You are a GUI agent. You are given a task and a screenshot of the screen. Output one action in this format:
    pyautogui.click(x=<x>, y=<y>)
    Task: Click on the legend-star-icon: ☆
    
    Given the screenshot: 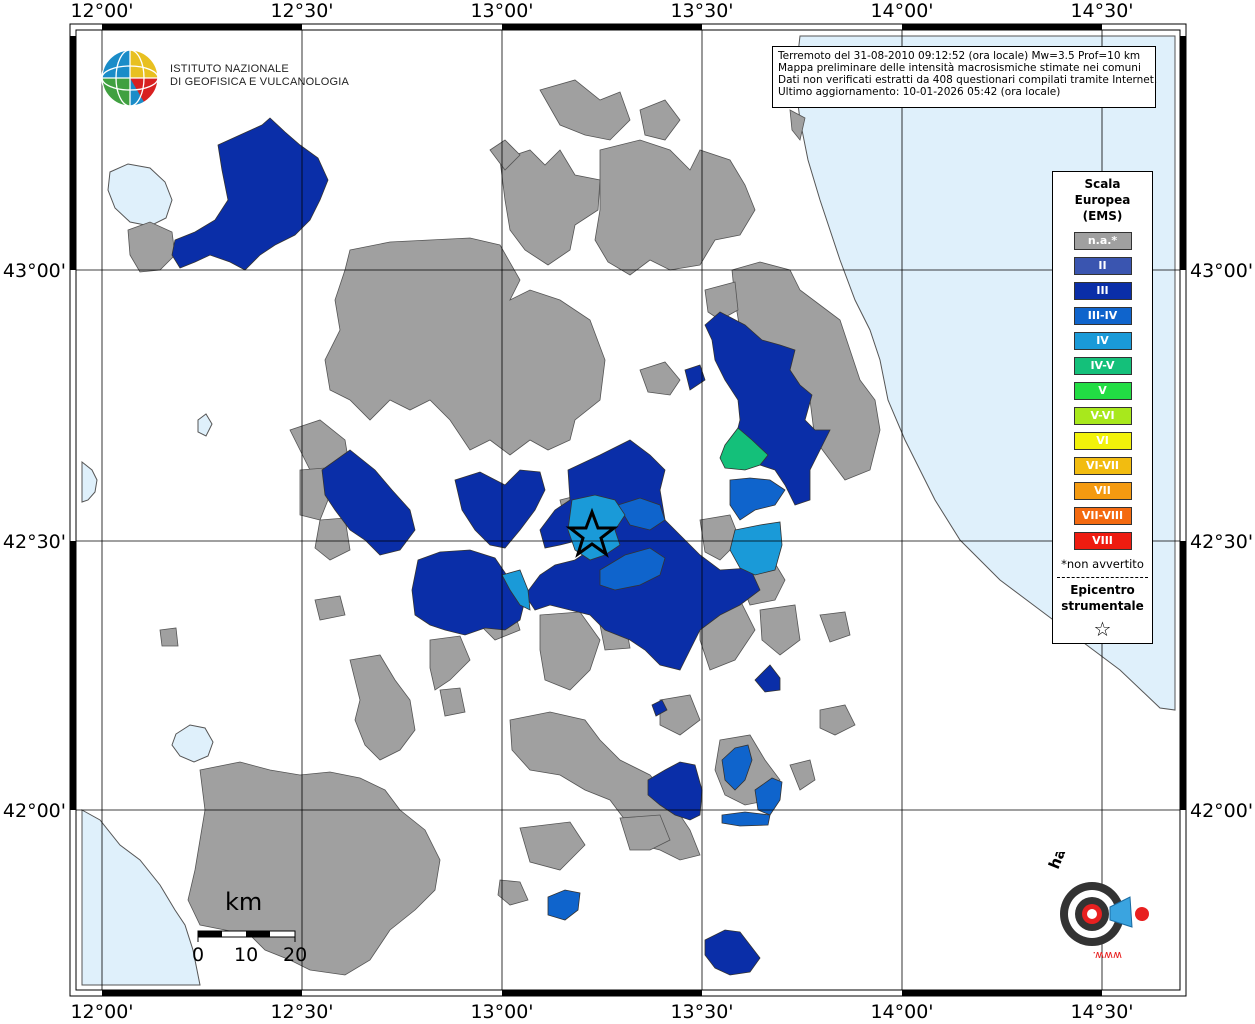 What is the action you would take?
    pyautogui.click(x=1102, y=629)
    